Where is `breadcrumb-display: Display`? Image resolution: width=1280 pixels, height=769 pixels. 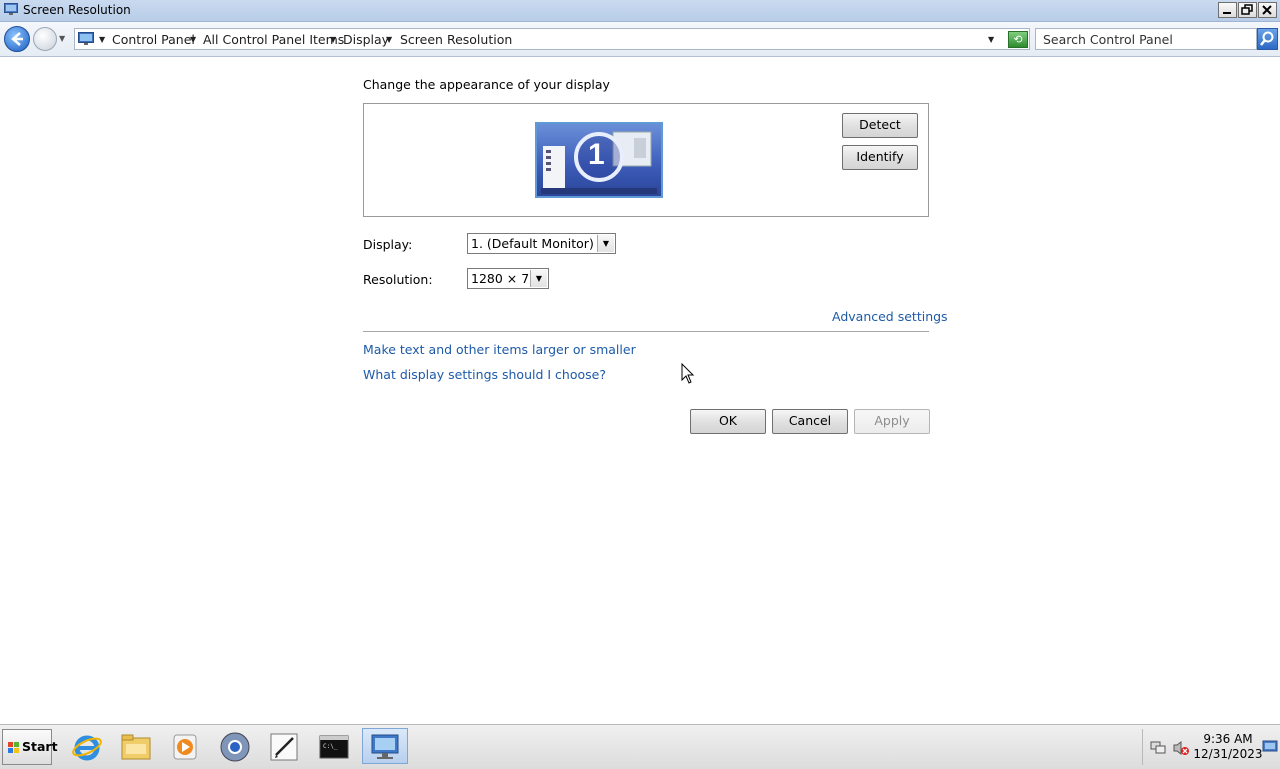
breadcrumb-display: Display is located at coordinates (366, 39).